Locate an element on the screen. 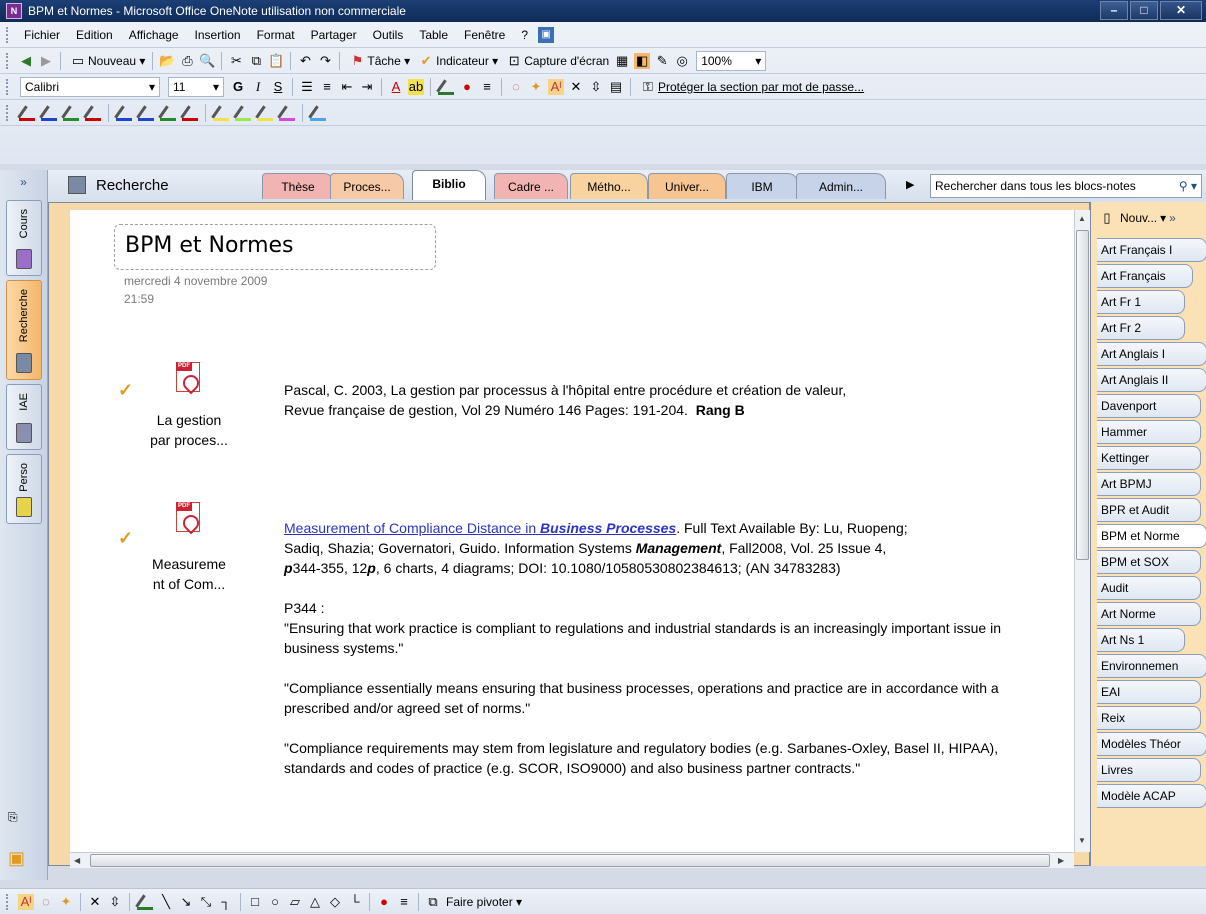 This screenshot has height=914, width=1206. unfiled-notes-icon: ⎘ is located at coordinates (23, 825).